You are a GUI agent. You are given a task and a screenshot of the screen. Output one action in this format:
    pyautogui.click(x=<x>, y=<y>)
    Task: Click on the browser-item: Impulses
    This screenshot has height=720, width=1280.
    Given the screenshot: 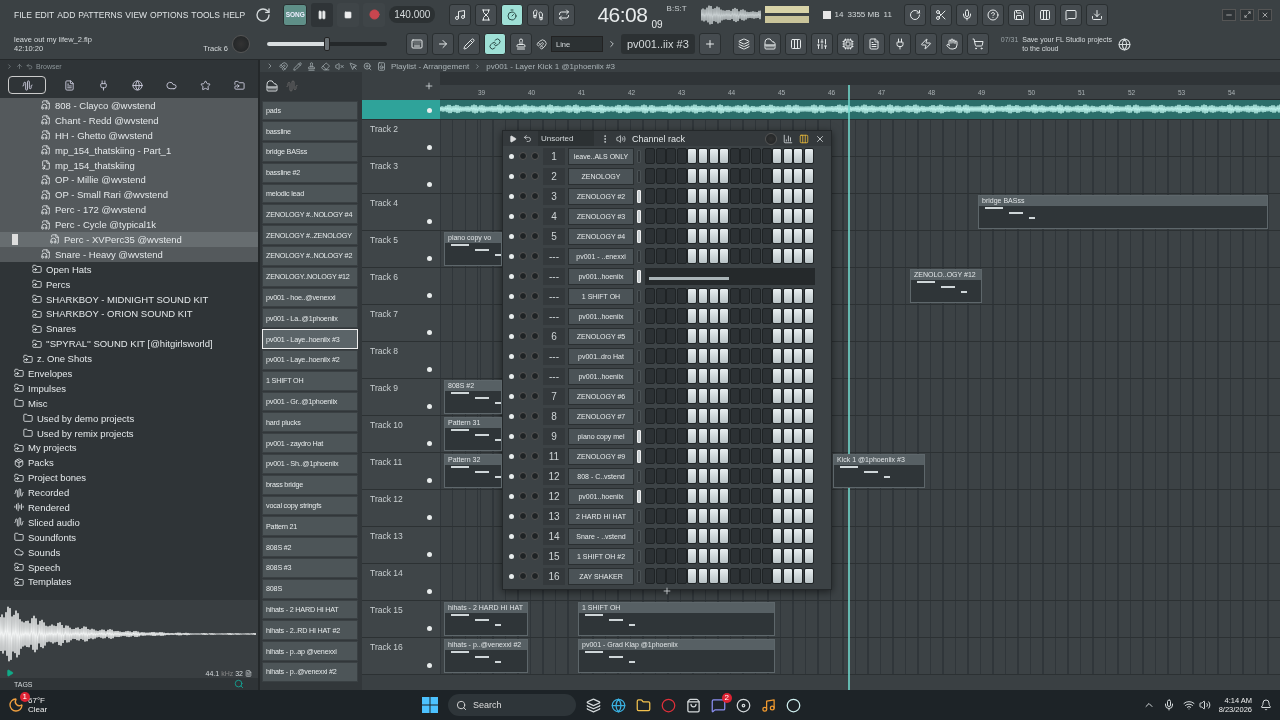 What is the action you would take?
    pyautogui.click(x=129, y=388)
    